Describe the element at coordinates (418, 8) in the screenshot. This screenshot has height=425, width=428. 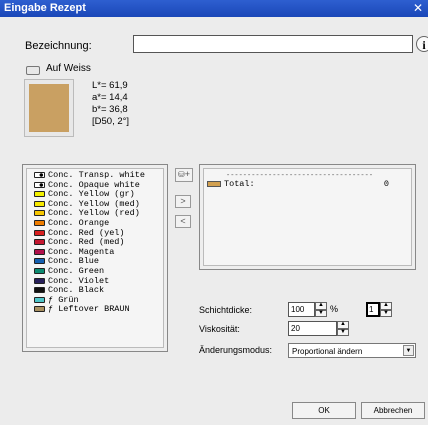
I see `close-icon: ✕` at that location.